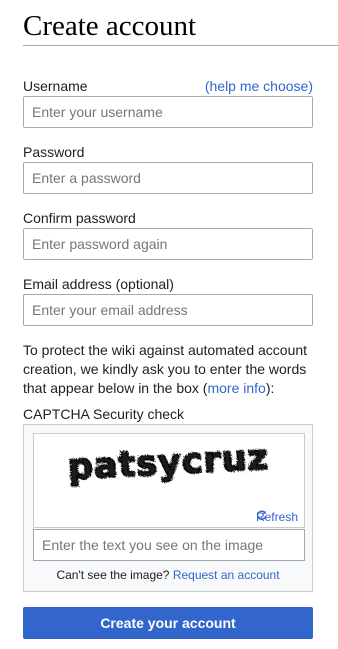 The height and width of the screenshot is (649, 338). Describe the element at coordinates (261, 515) in the screenshot. I see `refresh-icon` at that location.